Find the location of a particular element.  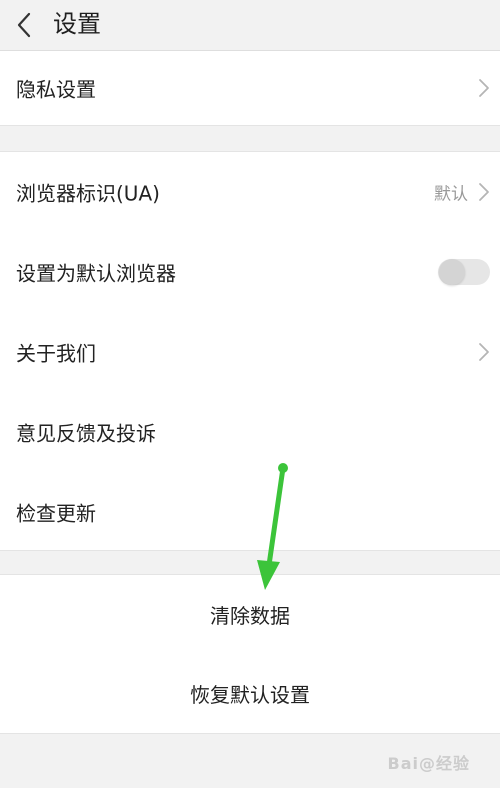

chevron-left-icon is located at coordinates (24, 25).